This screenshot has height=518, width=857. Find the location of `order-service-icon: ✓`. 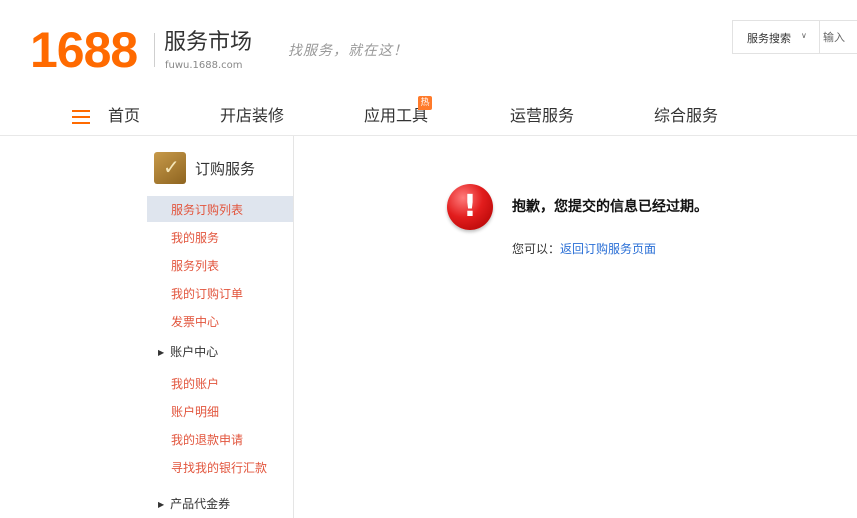

order-service-icon: ✓ is located at coordinates (170, 168).